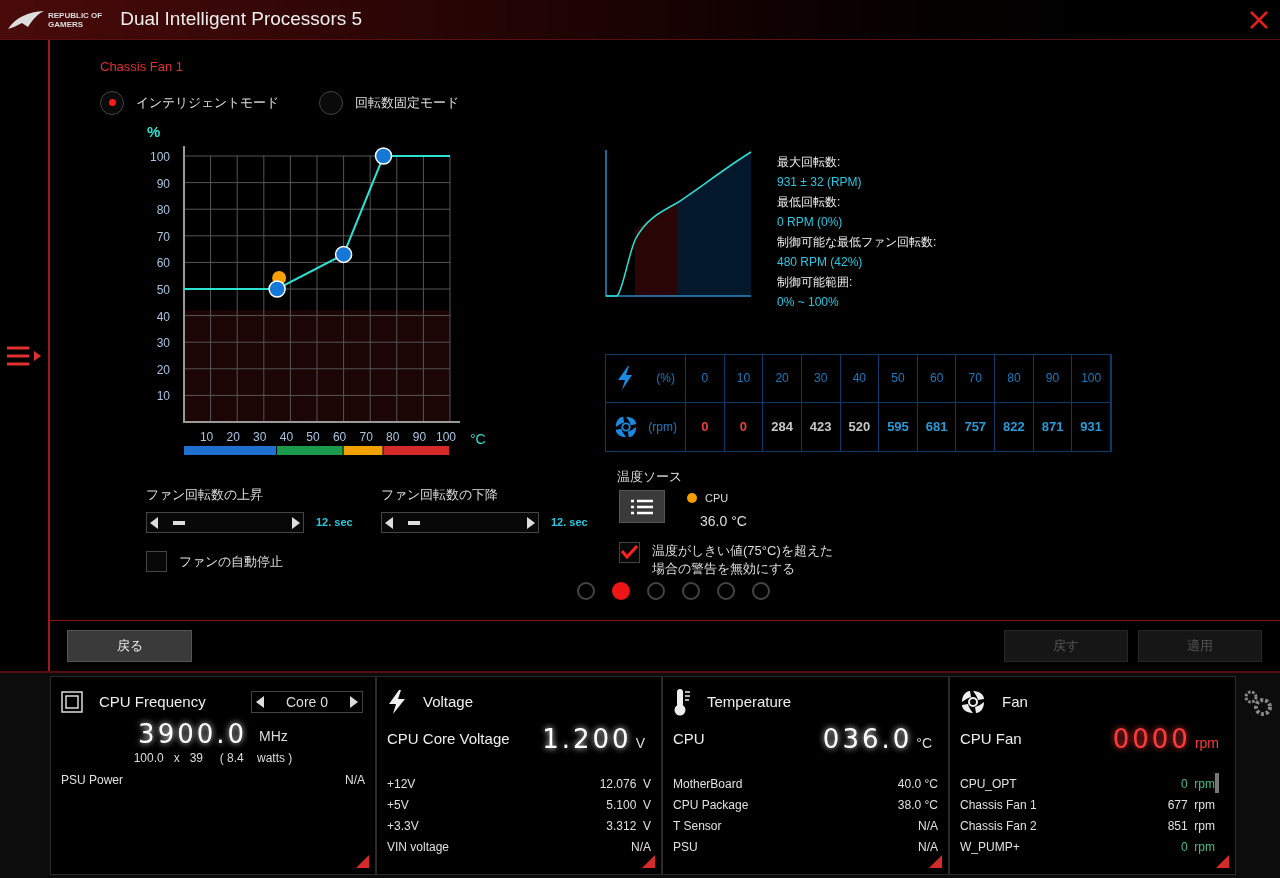 Image resolution: width=1280 pixels, height=878 pixels. I want to click on y-tick-label: 40, so click(163, 316).